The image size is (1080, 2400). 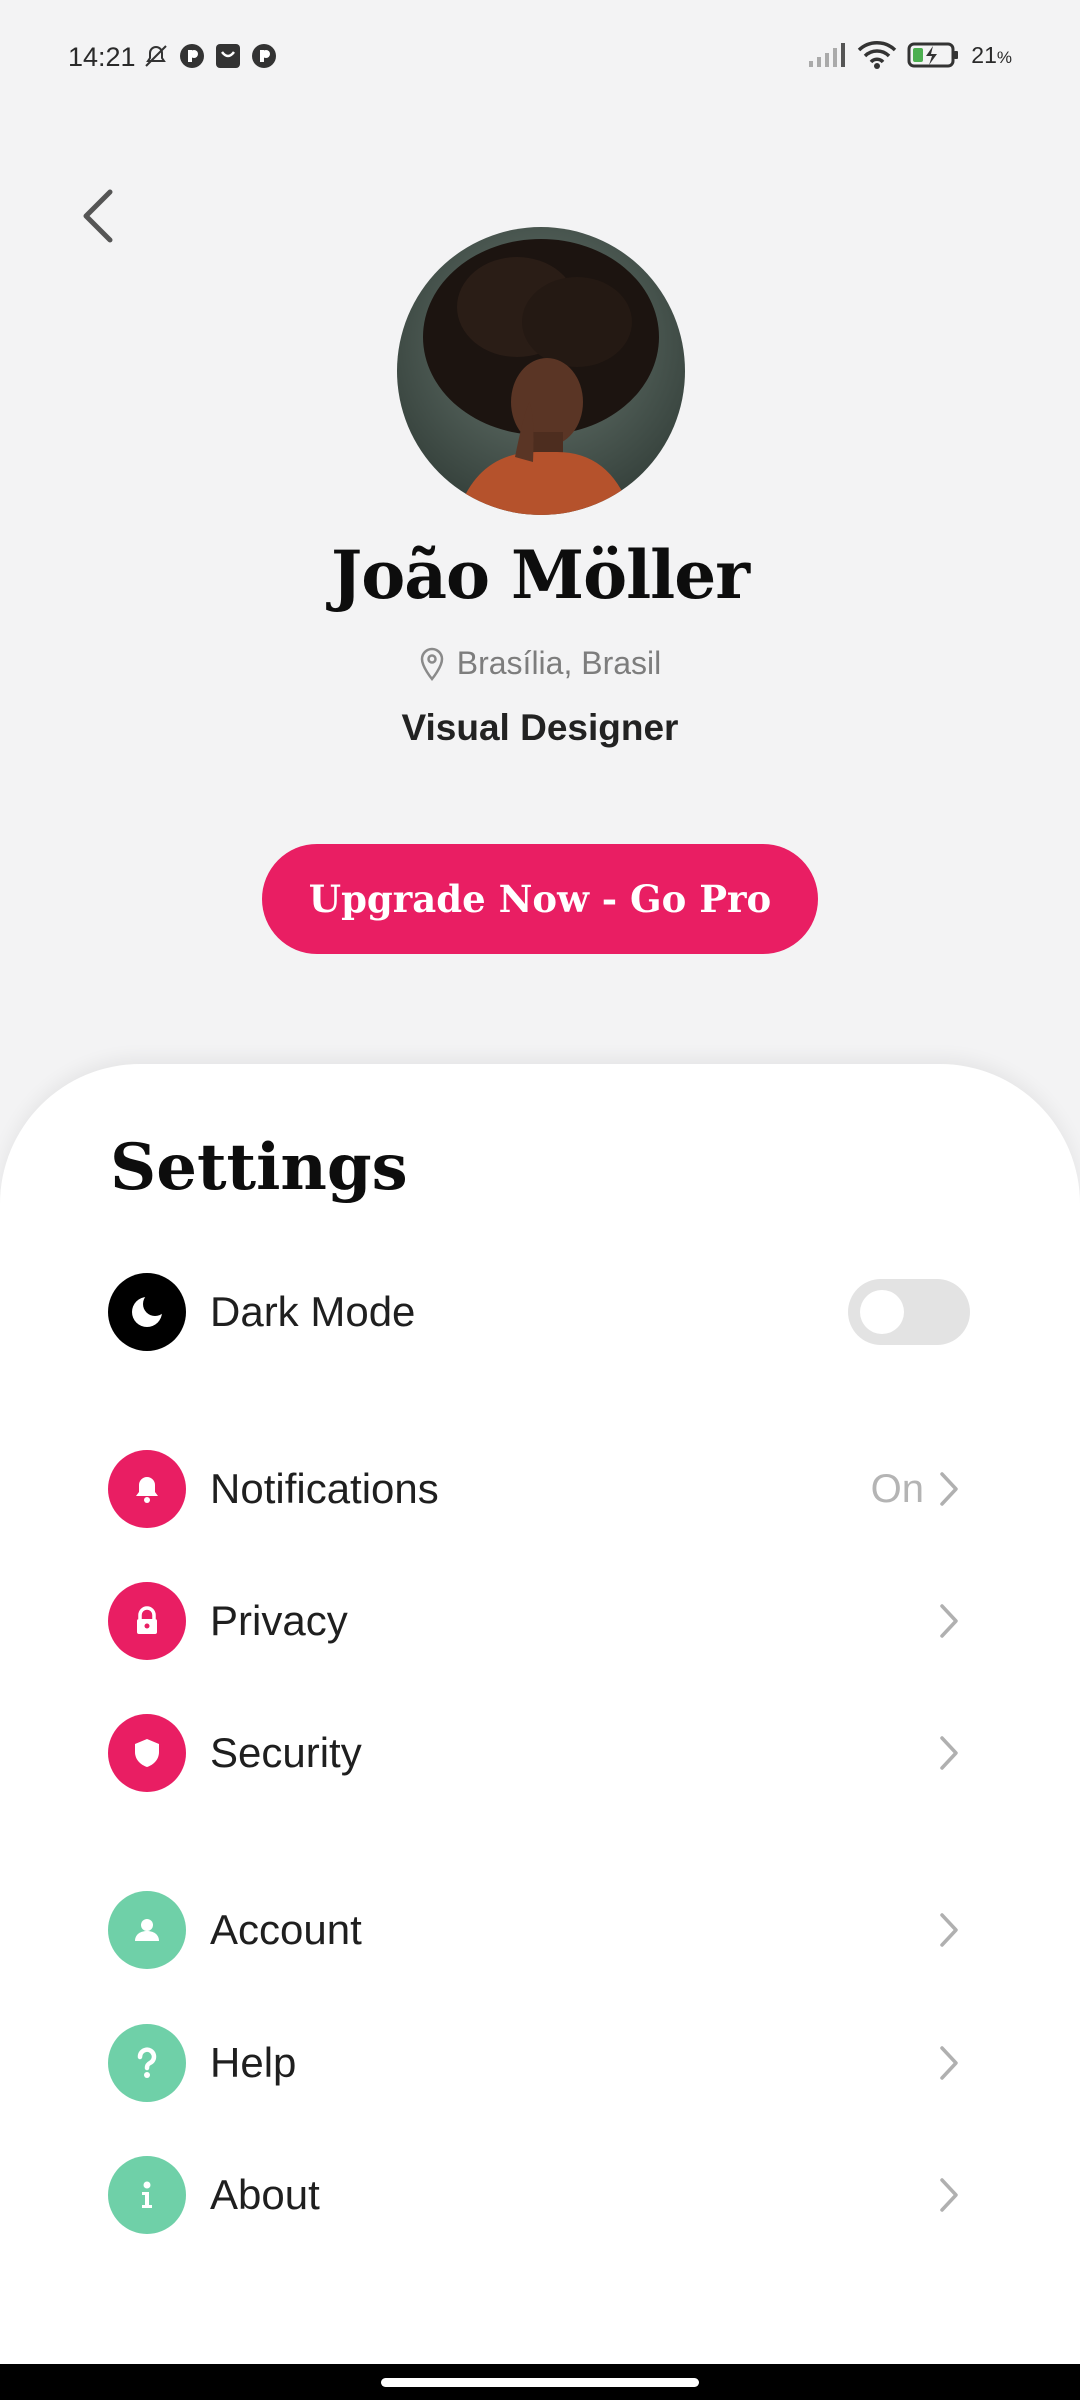 What do you see at coordinates (540, 2382) in the screenshot?
I see `home-gesture-handle` at bounding box center [540, 2382].